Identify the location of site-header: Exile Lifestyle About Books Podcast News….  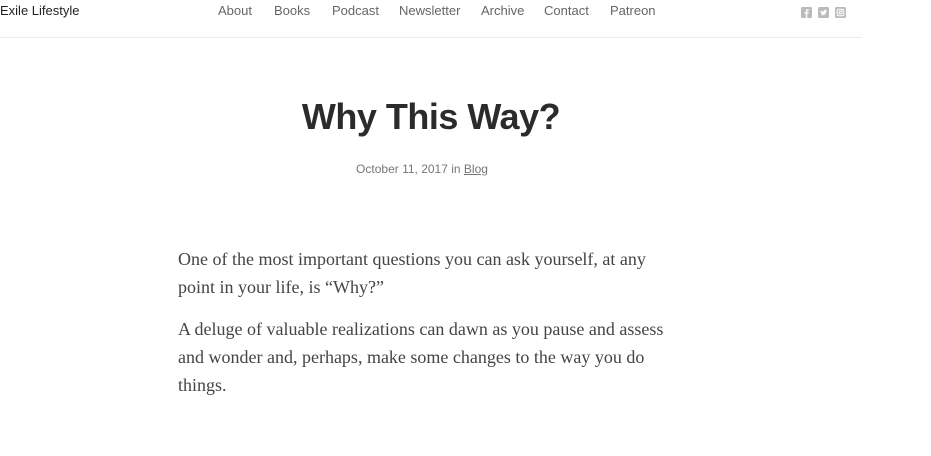
(431, 19).